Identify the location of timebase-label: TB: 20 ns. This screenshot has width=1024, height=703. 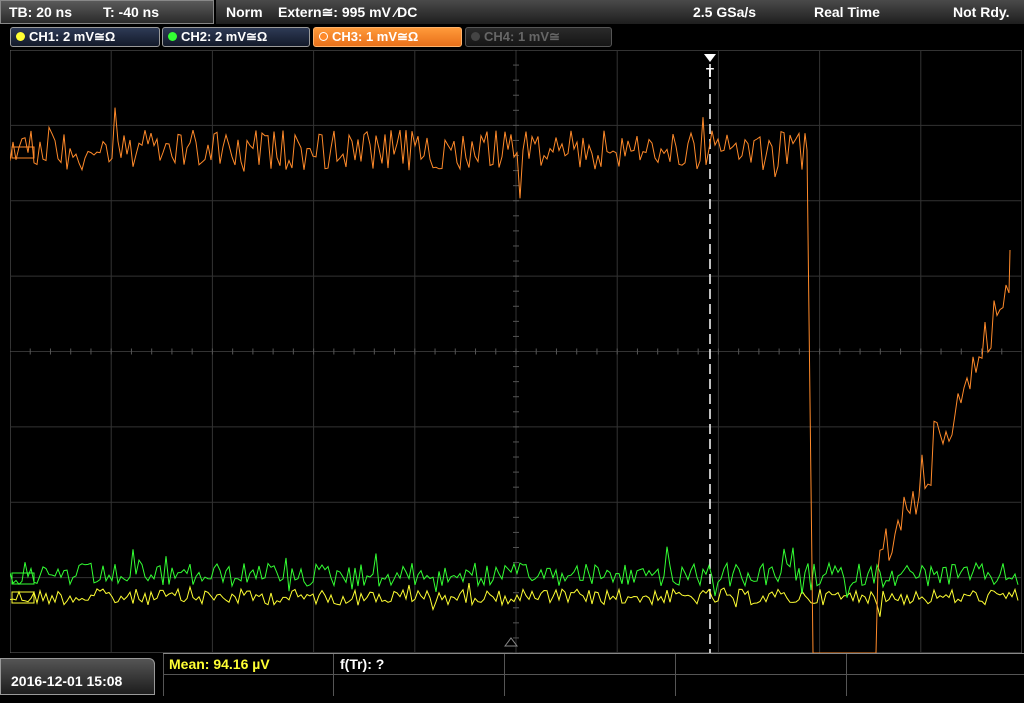
(41, 12).